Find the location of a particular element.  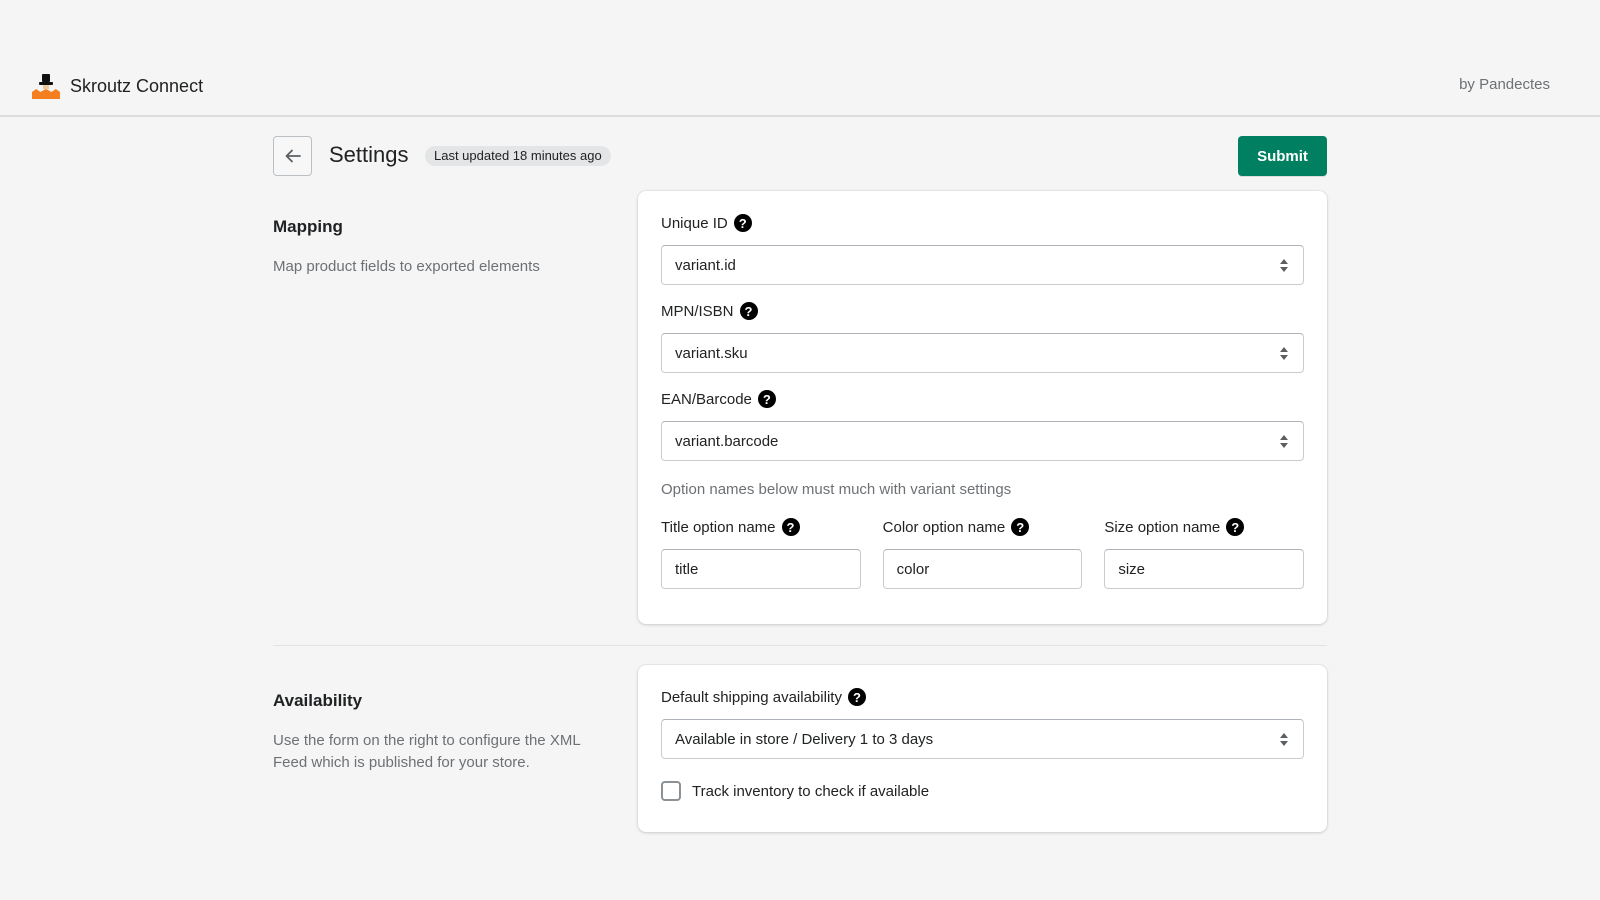

track-inventory-row: Track inventory to check if available is located at coordinates (982, 791).